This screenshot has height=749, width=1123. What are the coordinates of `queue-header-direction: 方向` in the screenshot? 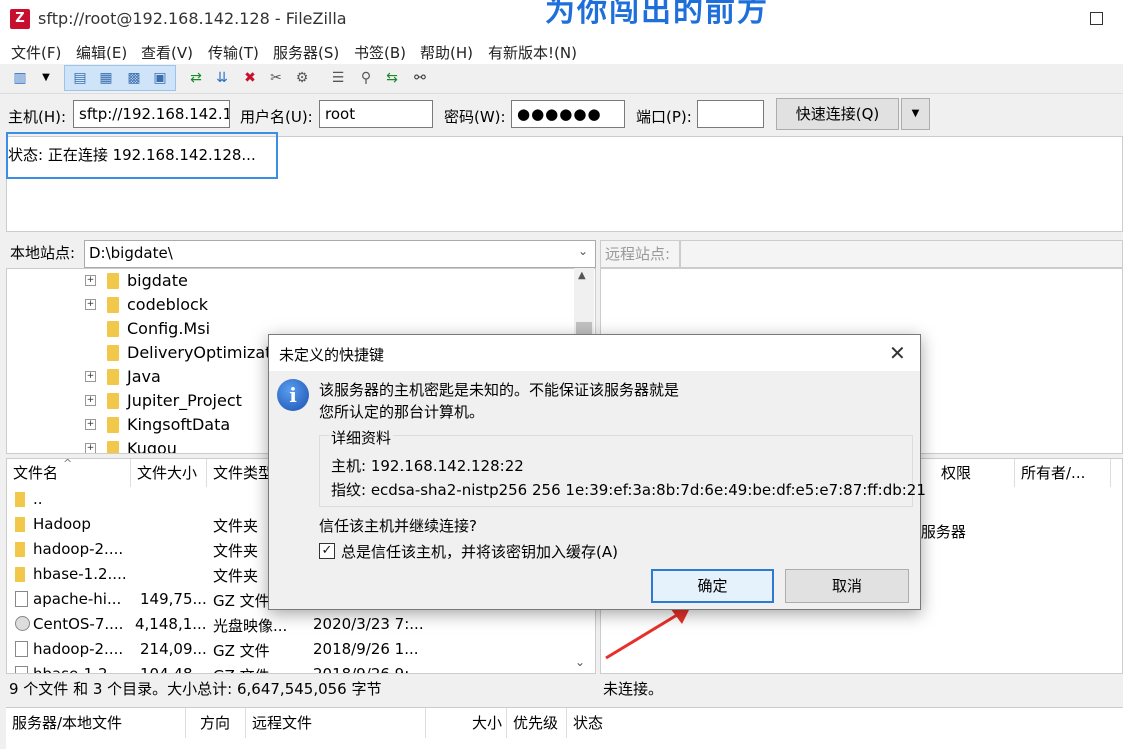 It's located at (220, 723).